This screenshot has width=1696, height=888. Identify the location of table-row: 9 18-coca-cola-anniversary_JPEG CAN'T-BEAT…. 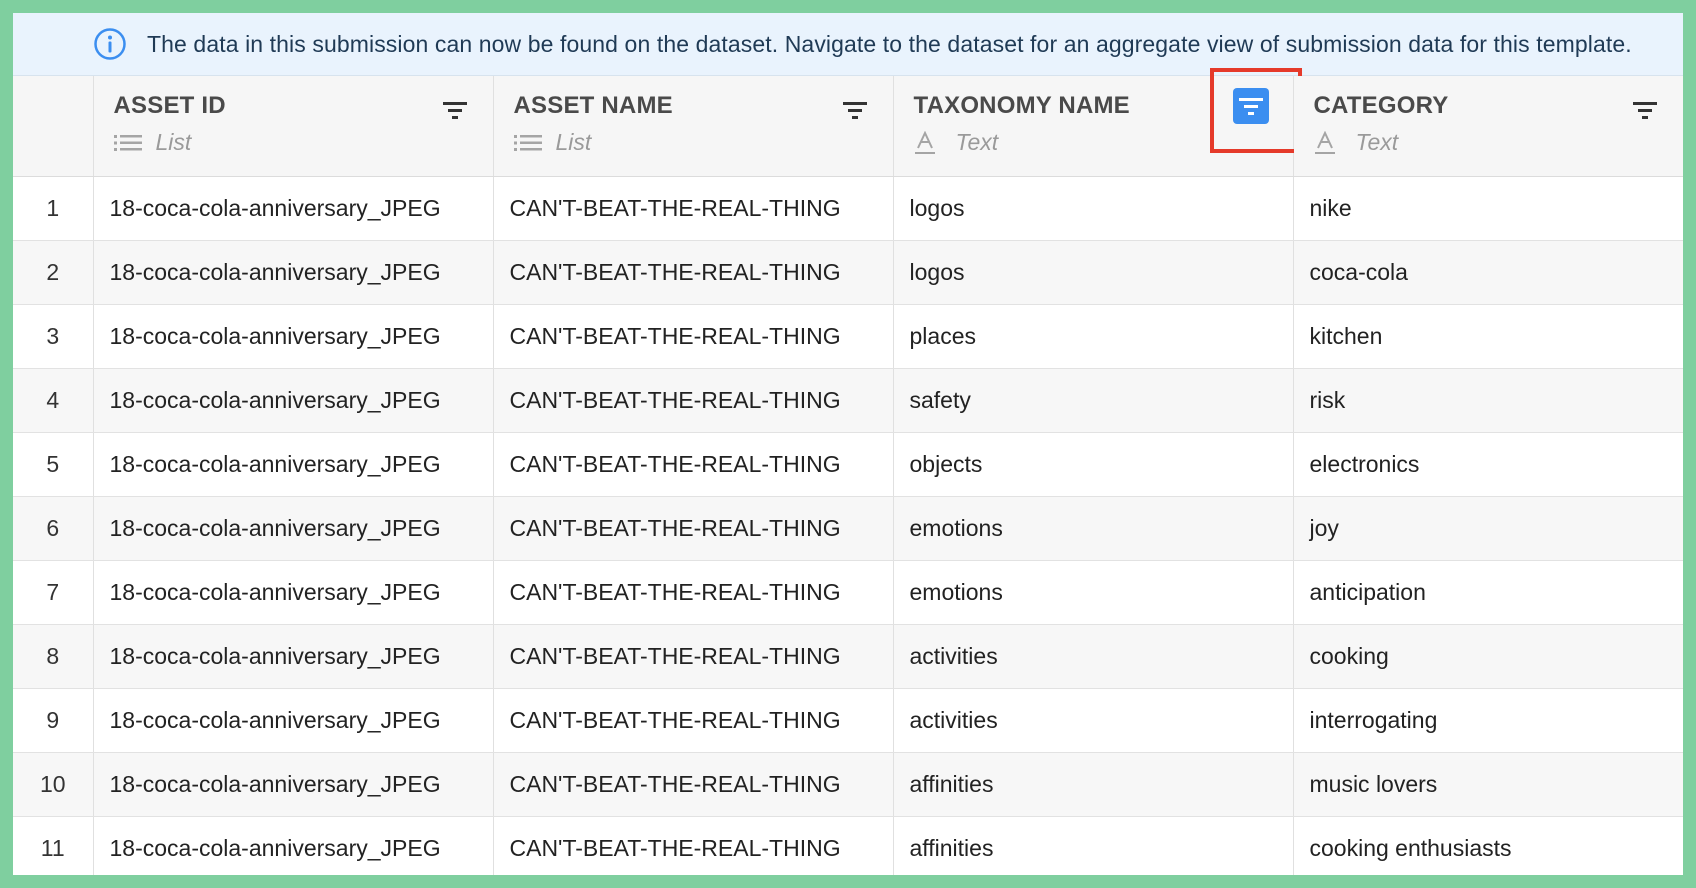
(848, 720).